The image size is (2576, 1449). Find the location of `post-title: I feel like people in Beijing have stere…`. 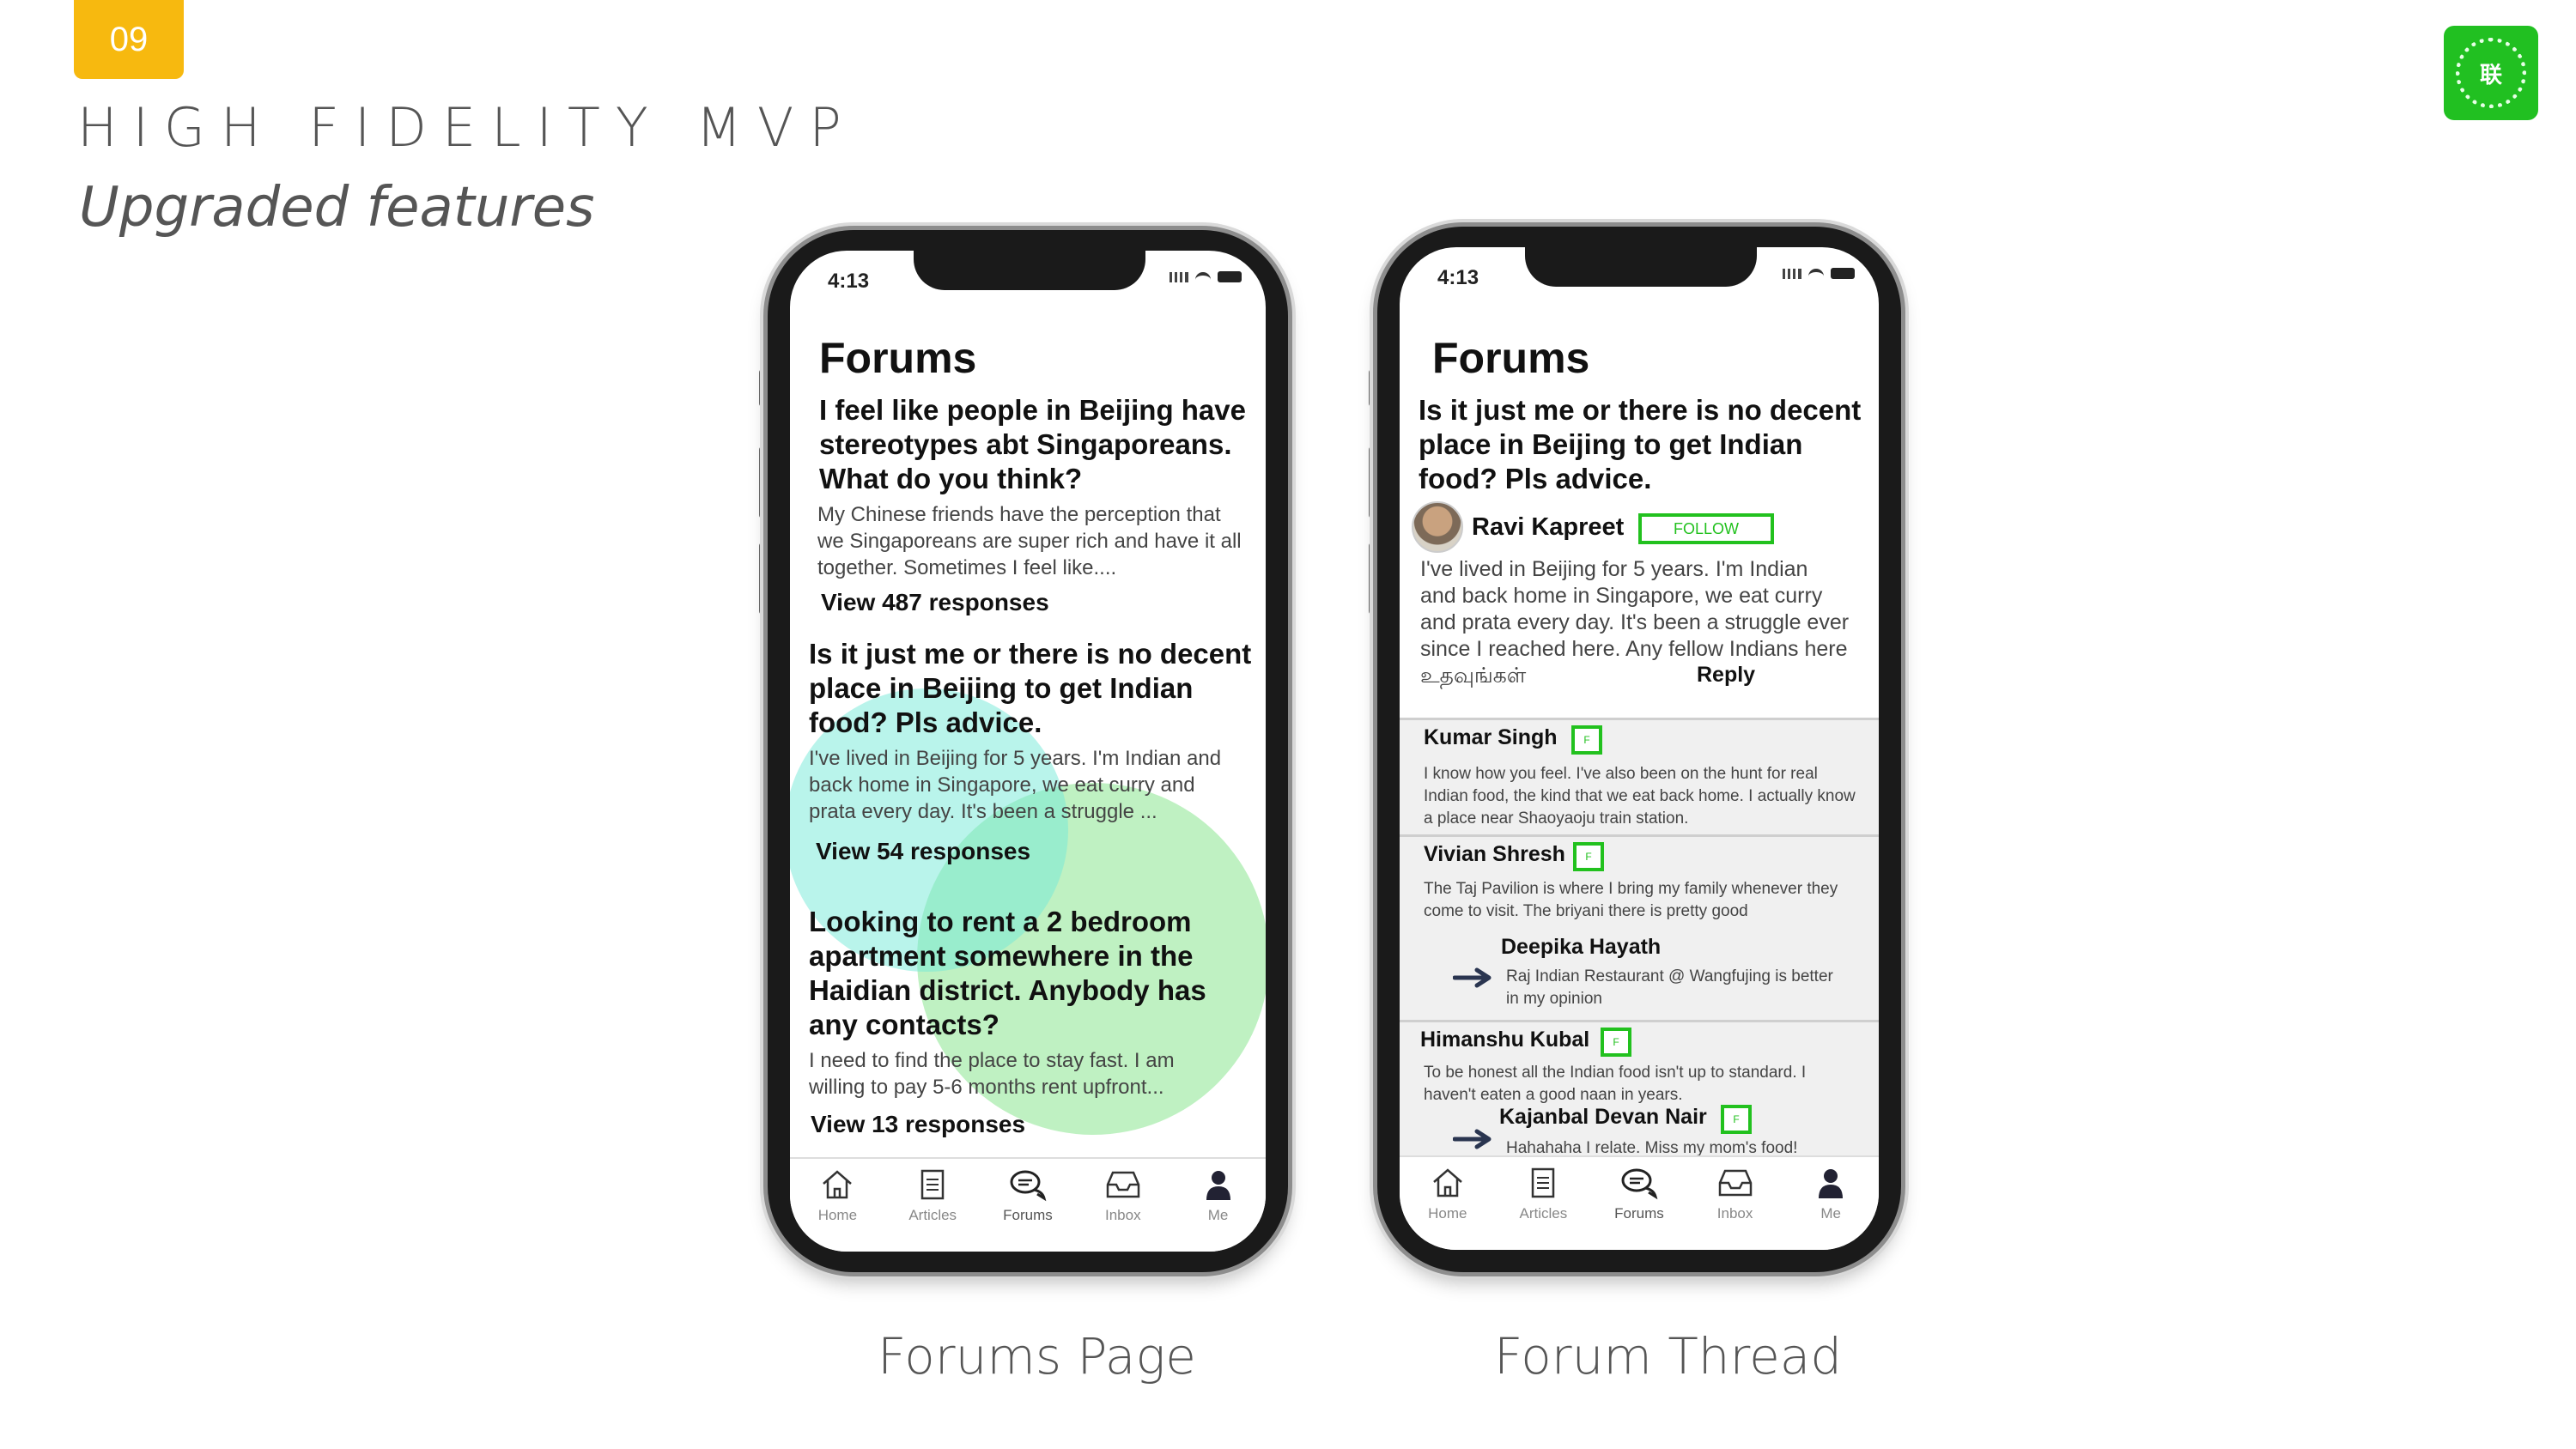

post-title: I feel like people in Beijing have stere… is located at coordinates (1038, 444).